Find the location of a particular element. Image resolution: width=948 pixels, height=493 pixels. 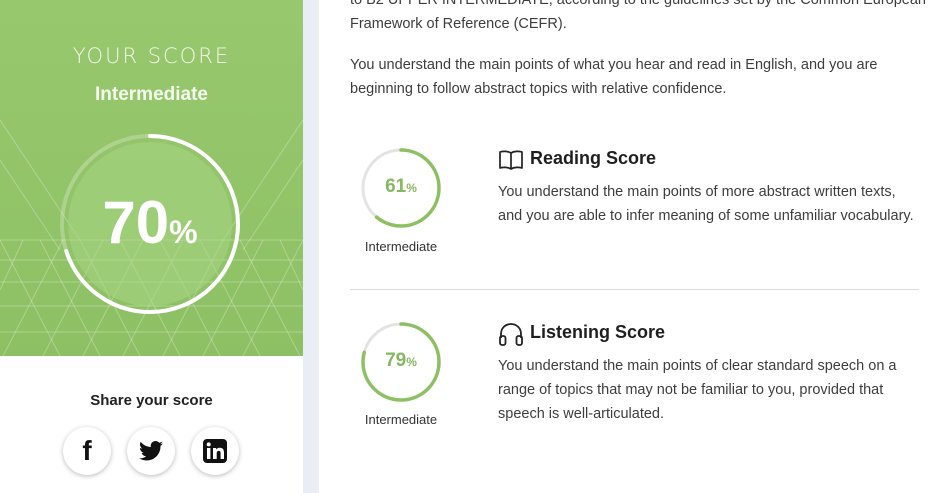

facebook-icon: f is located at coordinates (87, 450).